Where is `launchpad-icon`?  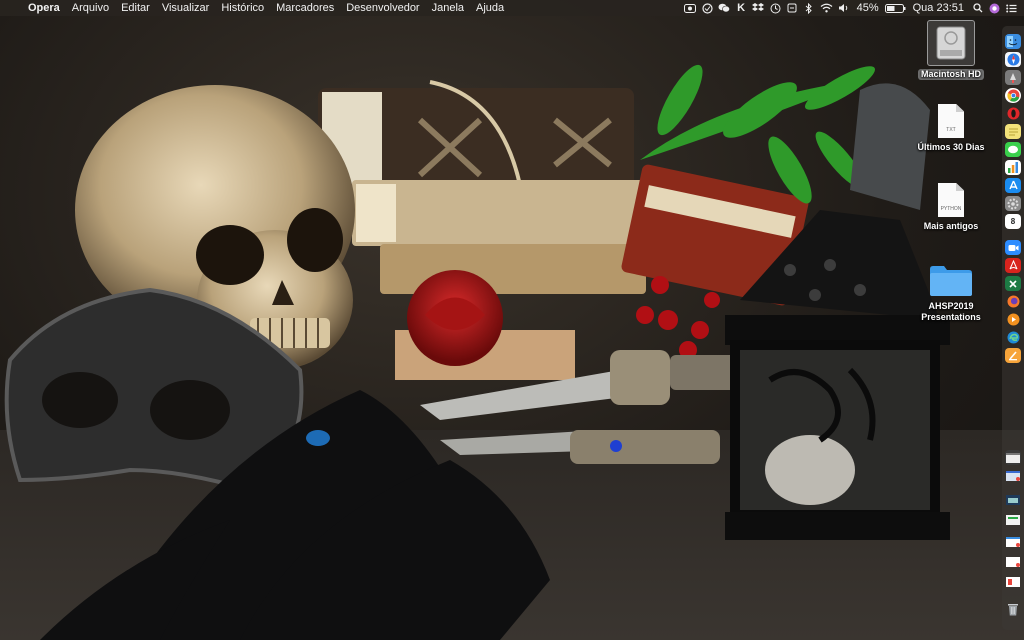 launchpad-icon is located at coordinates (1013, 77).